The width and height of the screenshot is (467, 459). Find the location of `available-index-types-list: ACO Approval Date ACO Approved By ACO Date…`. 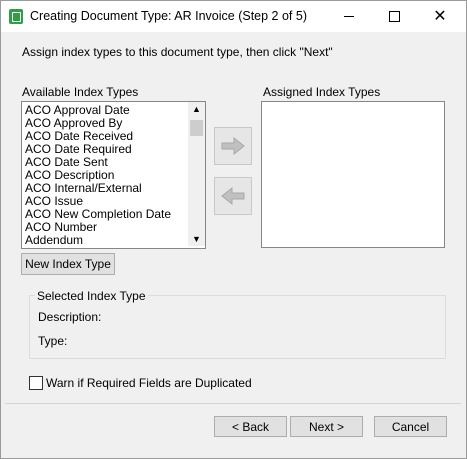

available-index-types-list: ACO Approval Date ACO Approved By ACO Date… is located at coordinates (113, 175).